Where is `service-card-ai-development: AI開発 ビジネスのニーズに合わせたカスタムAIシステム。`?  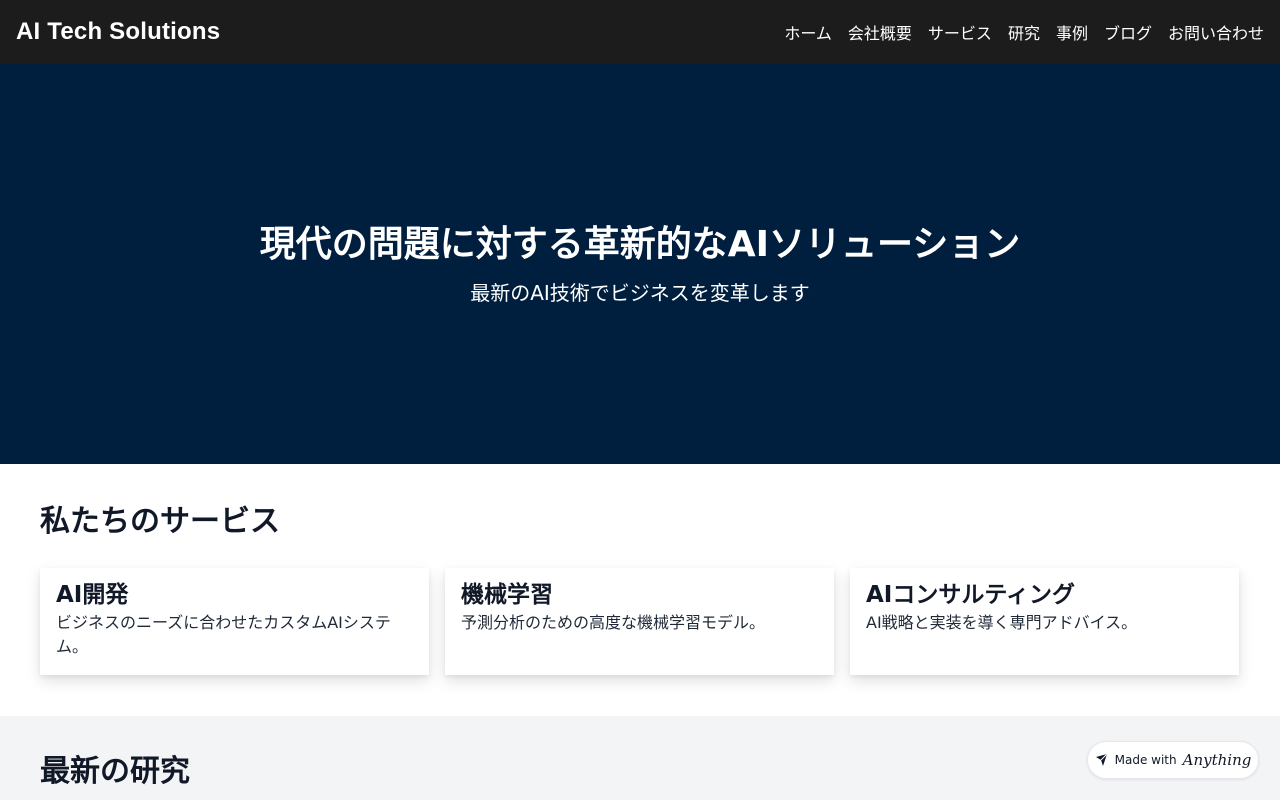
service-card-ai-development: AI開発 ビジネスのニーズに合わせたカスタムAIシステム。 is located at coordinates (234, 621).